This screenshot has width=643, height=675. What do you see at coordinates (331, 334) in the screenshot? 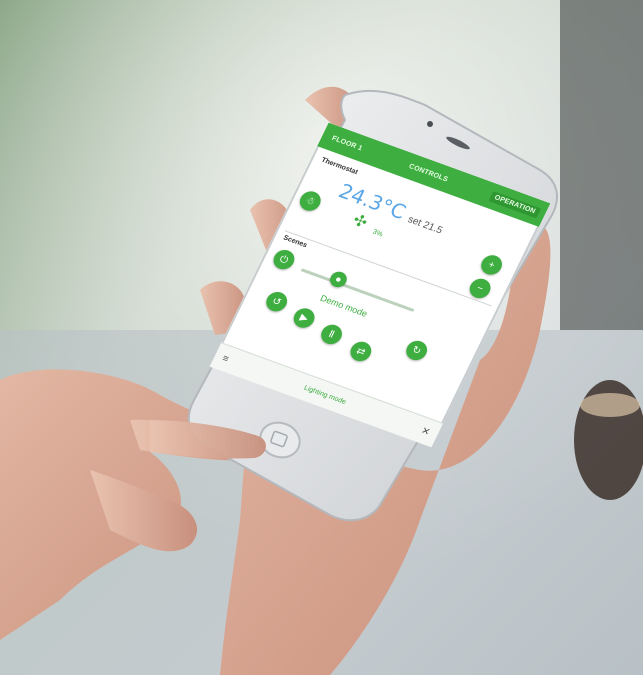
I see `scene-button-3: Ⅱ` at bounding box center [331, 334].